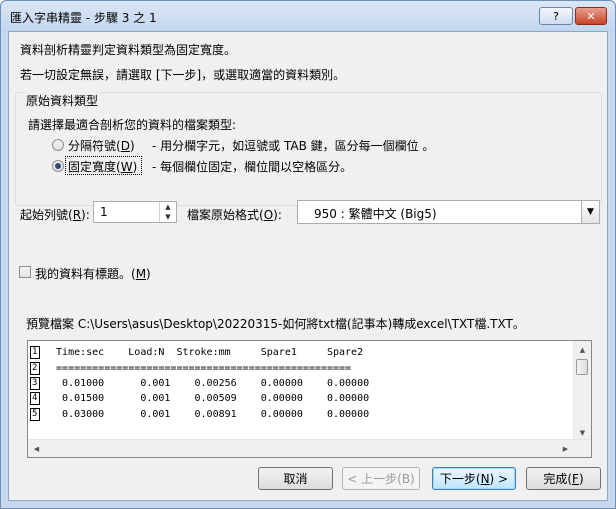 The height and width of the screenshot is (509, 616). Describe the element at coordinates (132, 125) in the screenshot. I see `file-type-prompt: 請選擇最適合剖析您的資料的檔案類型:` at that location.